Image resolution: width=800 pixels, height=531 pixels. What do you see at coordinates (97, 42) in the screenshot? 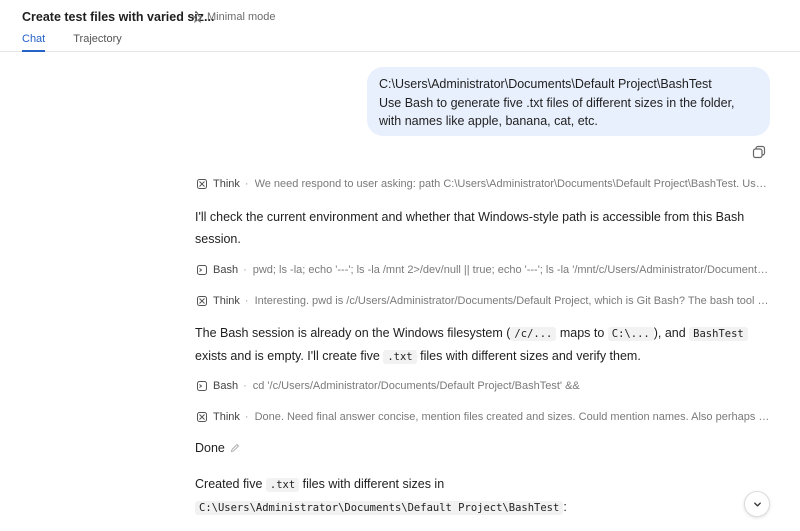
I see `tab-trajectory: Trajectory` at bounding box center [97, 42].